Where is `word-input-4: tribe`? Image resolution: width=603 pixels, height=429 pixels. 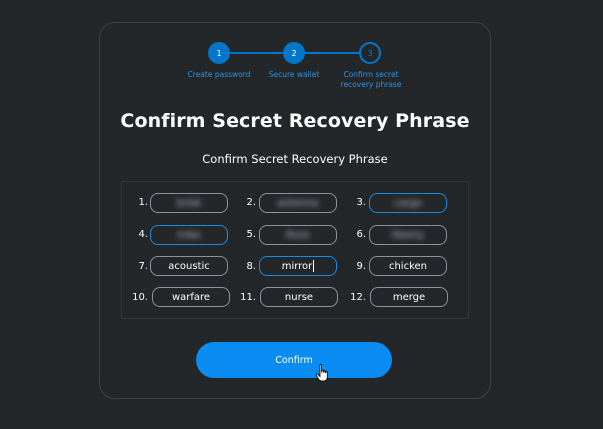
word-input-4: tribe is located at coordinates (189, 235).